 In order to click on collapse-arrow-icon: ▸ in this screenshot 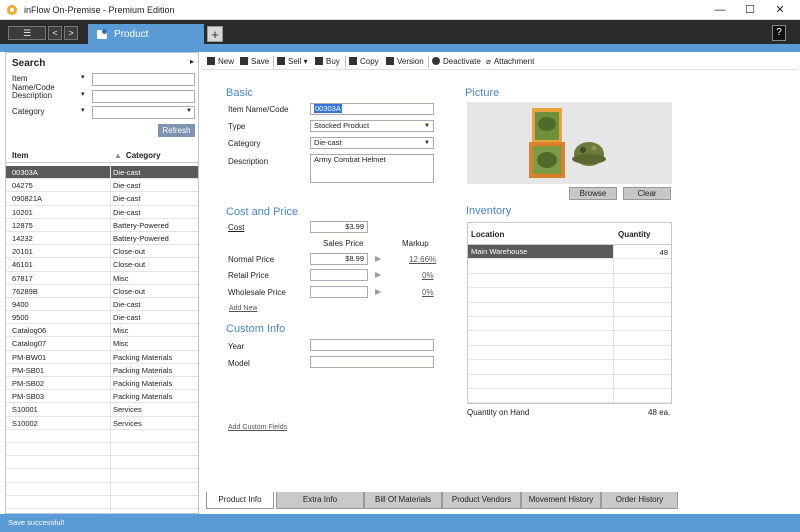, I will do `click(192, 61)`.